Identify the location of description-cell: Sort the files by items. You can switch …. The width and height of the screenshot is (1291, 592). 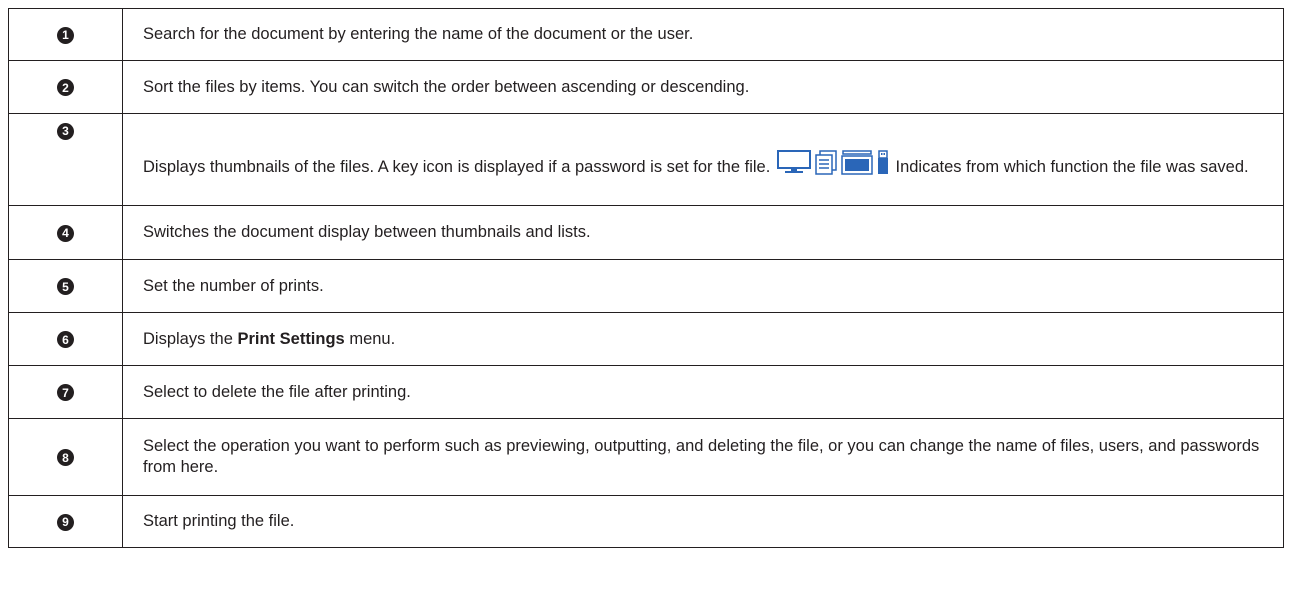
(703, 87).